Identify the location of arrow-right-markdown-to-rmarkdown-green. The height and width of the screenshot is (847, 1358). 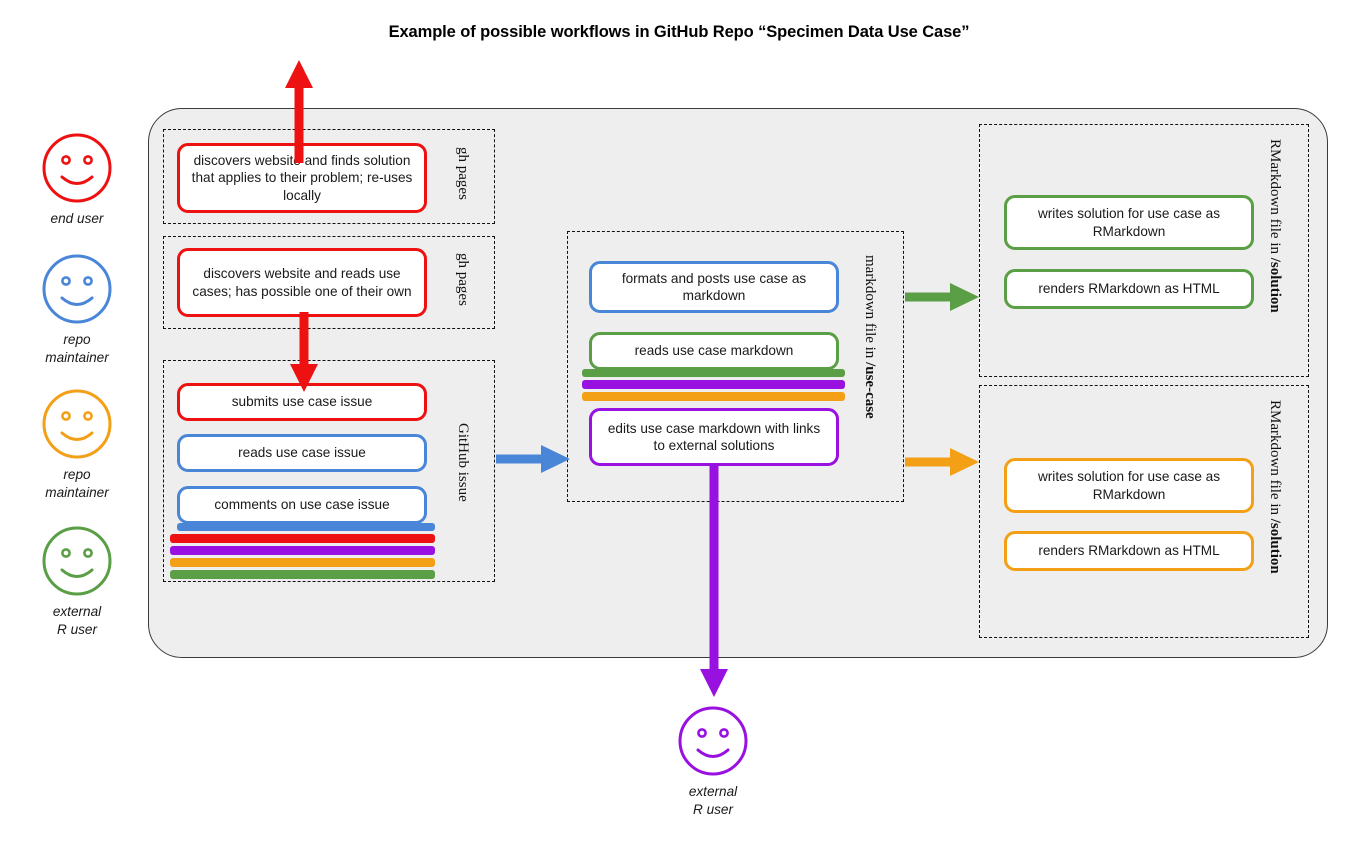
(942, 297).